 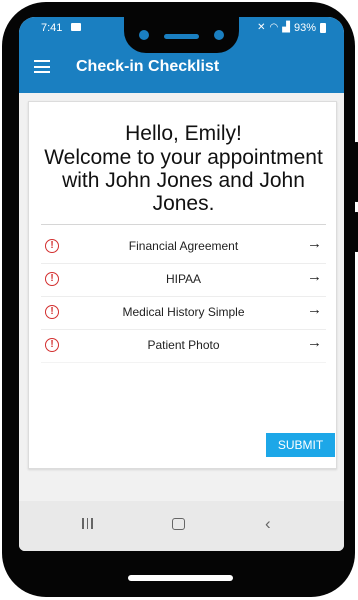 I want to click on divider, so click(x=183, y=224).